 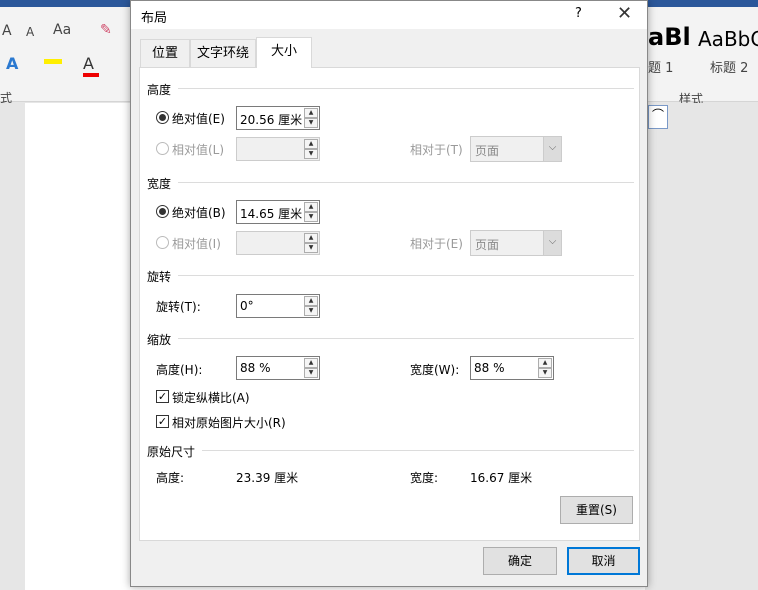 What do you see at coordinates (162, 396) in the screenshot?
I see `lock-aspect-checkbox: ✓` at bounding box center [162, 396].